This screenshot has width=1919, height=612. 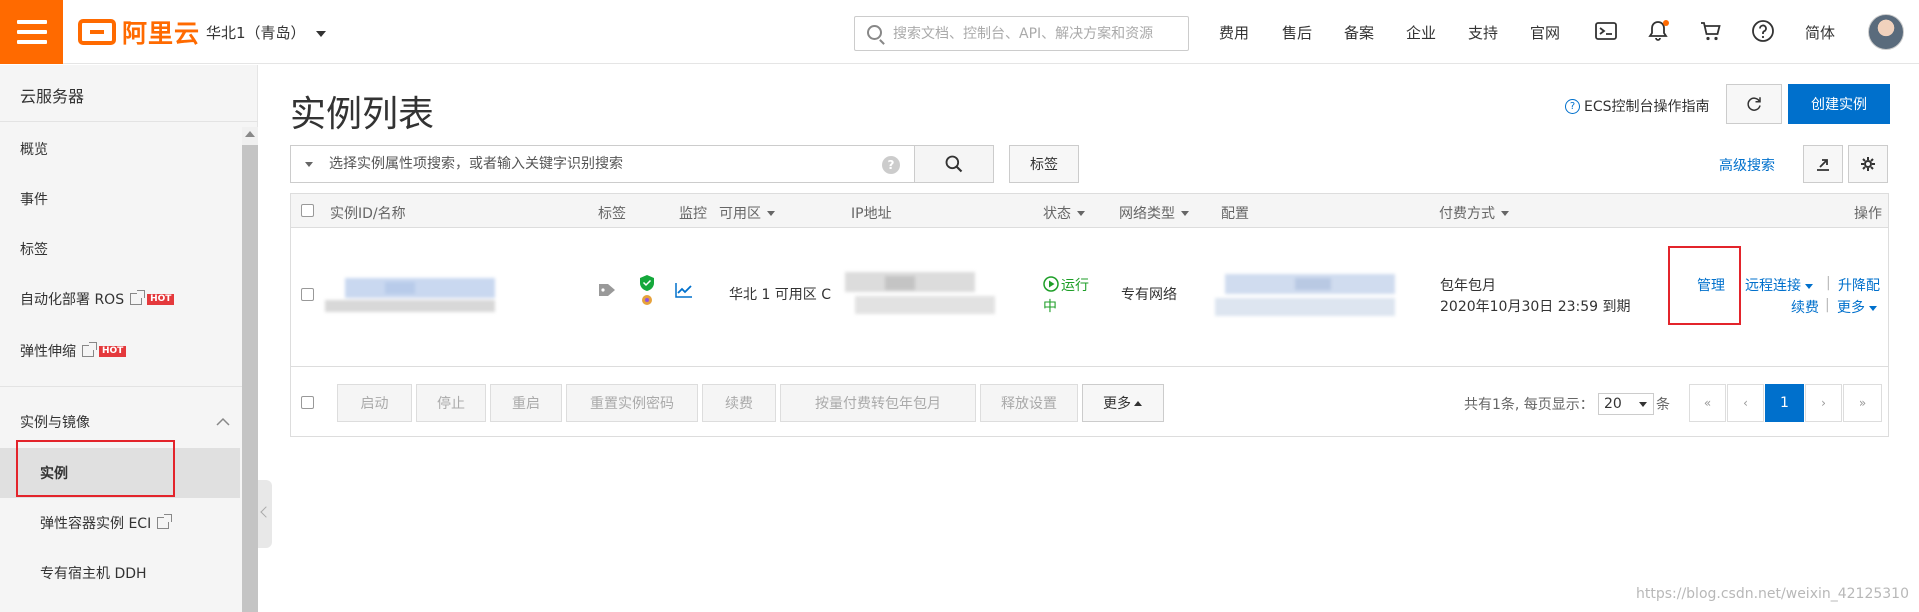 What do you see at coordinates (52, 96) in the screenshot?
I see `sidebar-title: 云服务器` at bounding box center [52, 96].